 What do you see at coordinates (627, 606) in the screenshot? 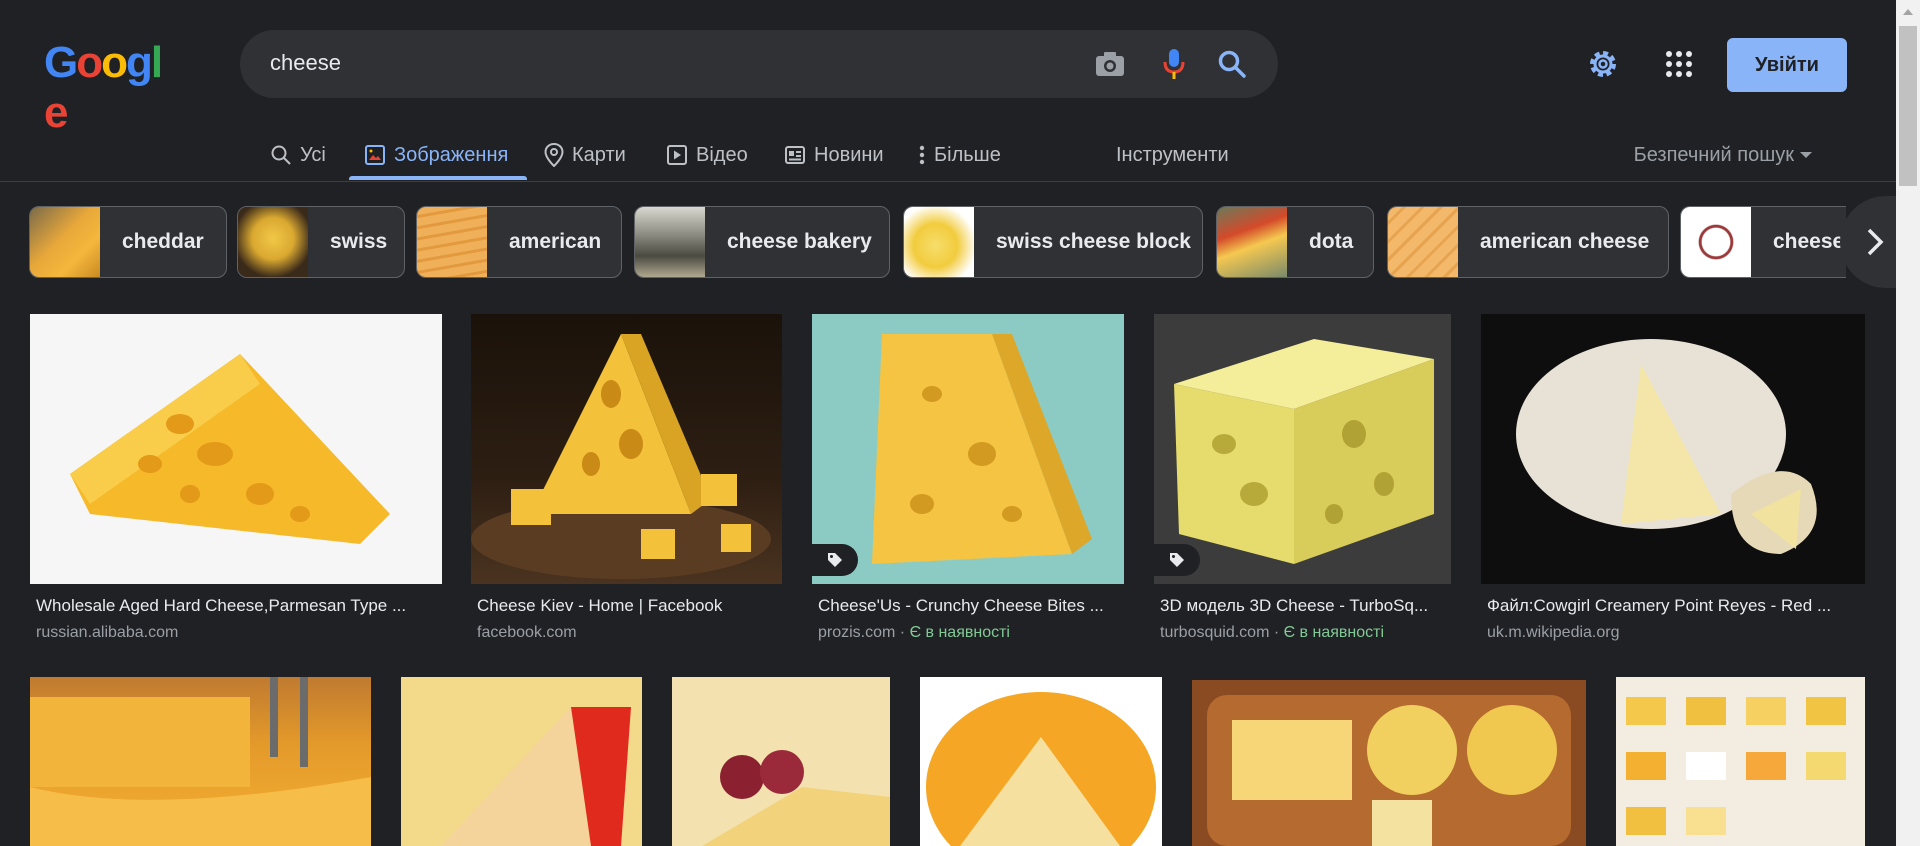
I see `result-title: Cheese Kiev - Home | Facebook` at bounding box center [627, 606].